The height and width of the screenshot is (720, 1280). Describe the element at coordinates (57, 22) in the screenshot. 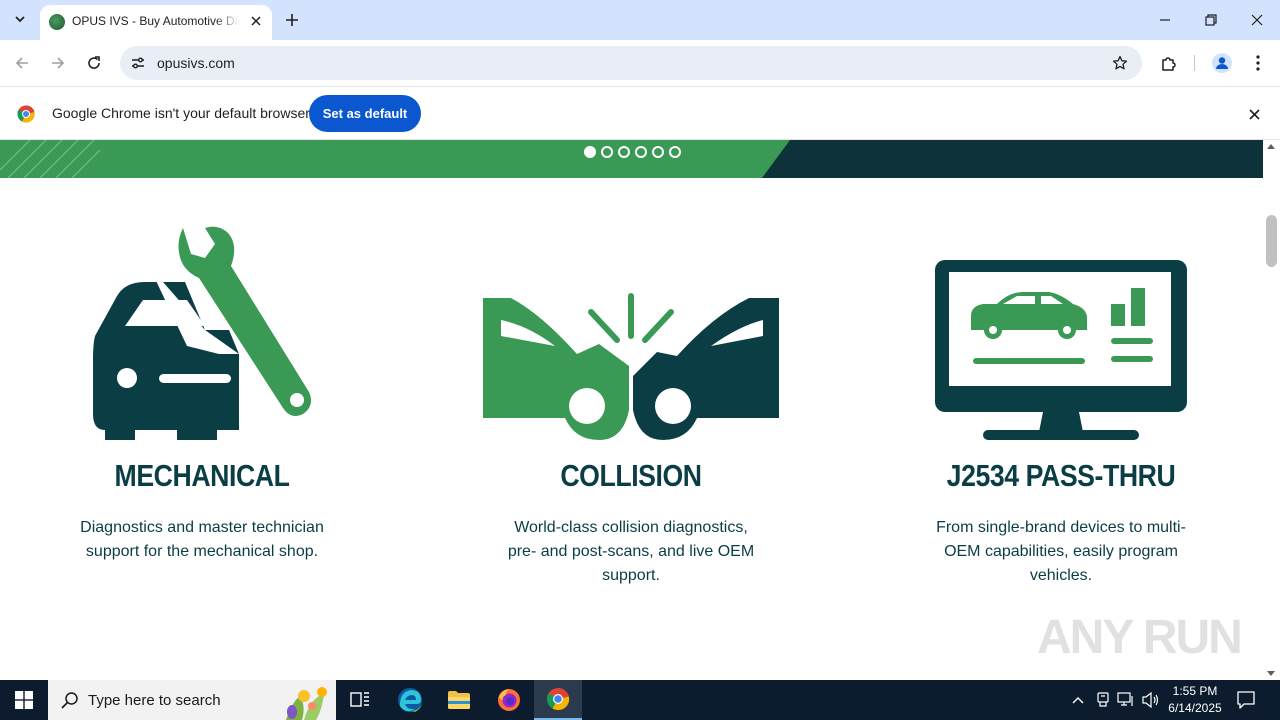

I see `opus-favicon-icon` at that location.